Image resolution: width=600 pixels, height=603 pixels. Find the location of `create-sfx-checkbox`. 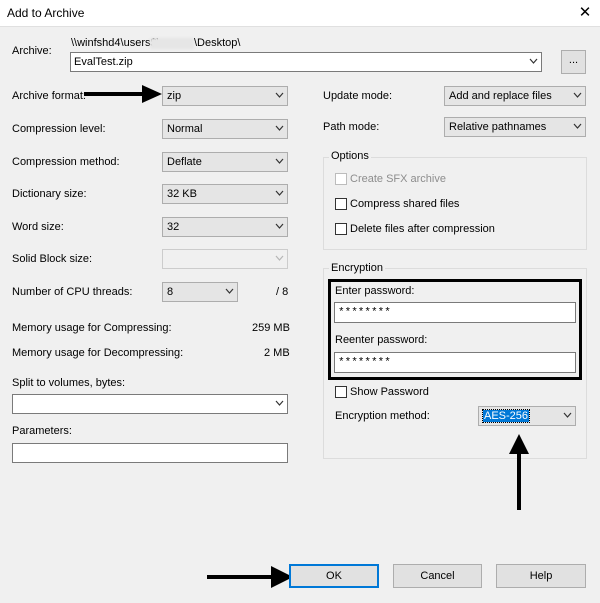

create-sfx-checkbox is located at coordinates (341, 179).